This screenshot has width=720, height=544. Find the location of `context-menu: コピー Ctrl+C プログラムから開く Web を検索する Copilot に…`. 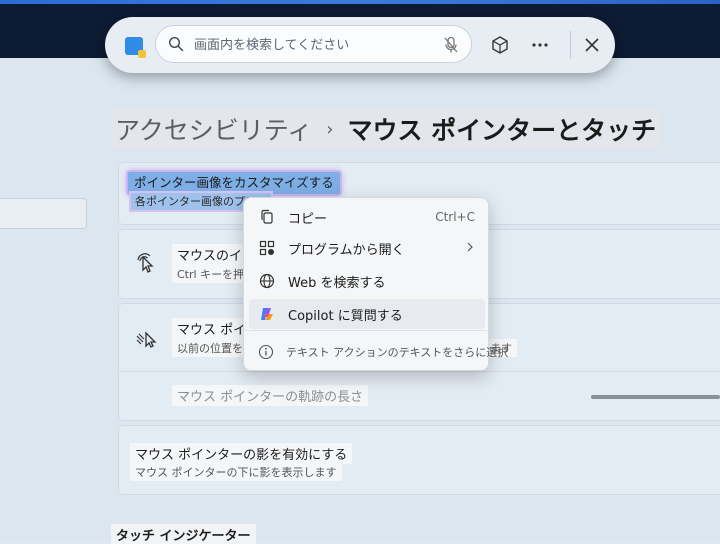

context-menu: コピー Ctrl+C プログラムから開く Web を検索する Copilot に… is located at coordinates (375, 284).